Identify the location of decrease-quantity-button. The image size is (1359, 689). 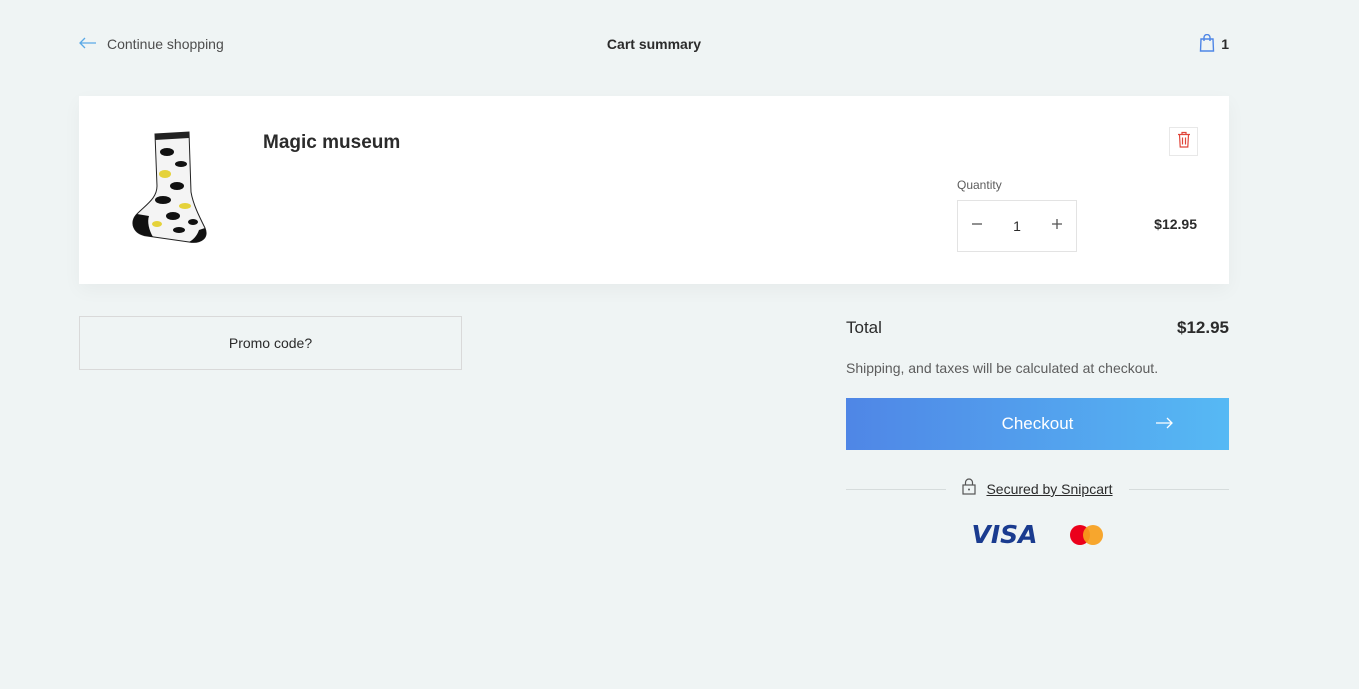
(977, 226).